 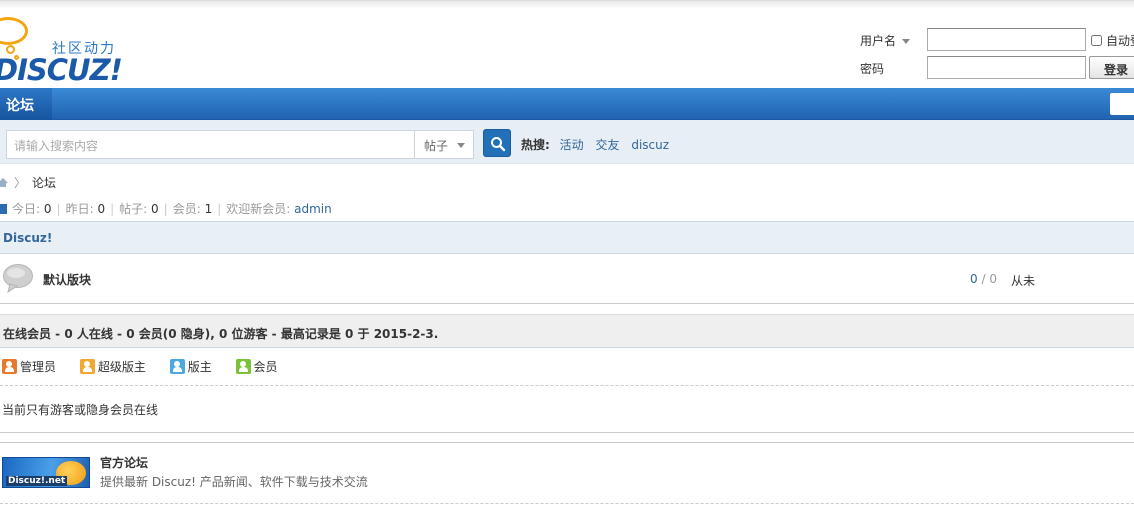 I want to click on forum-post-count: 0, so click(x=993, y=279).